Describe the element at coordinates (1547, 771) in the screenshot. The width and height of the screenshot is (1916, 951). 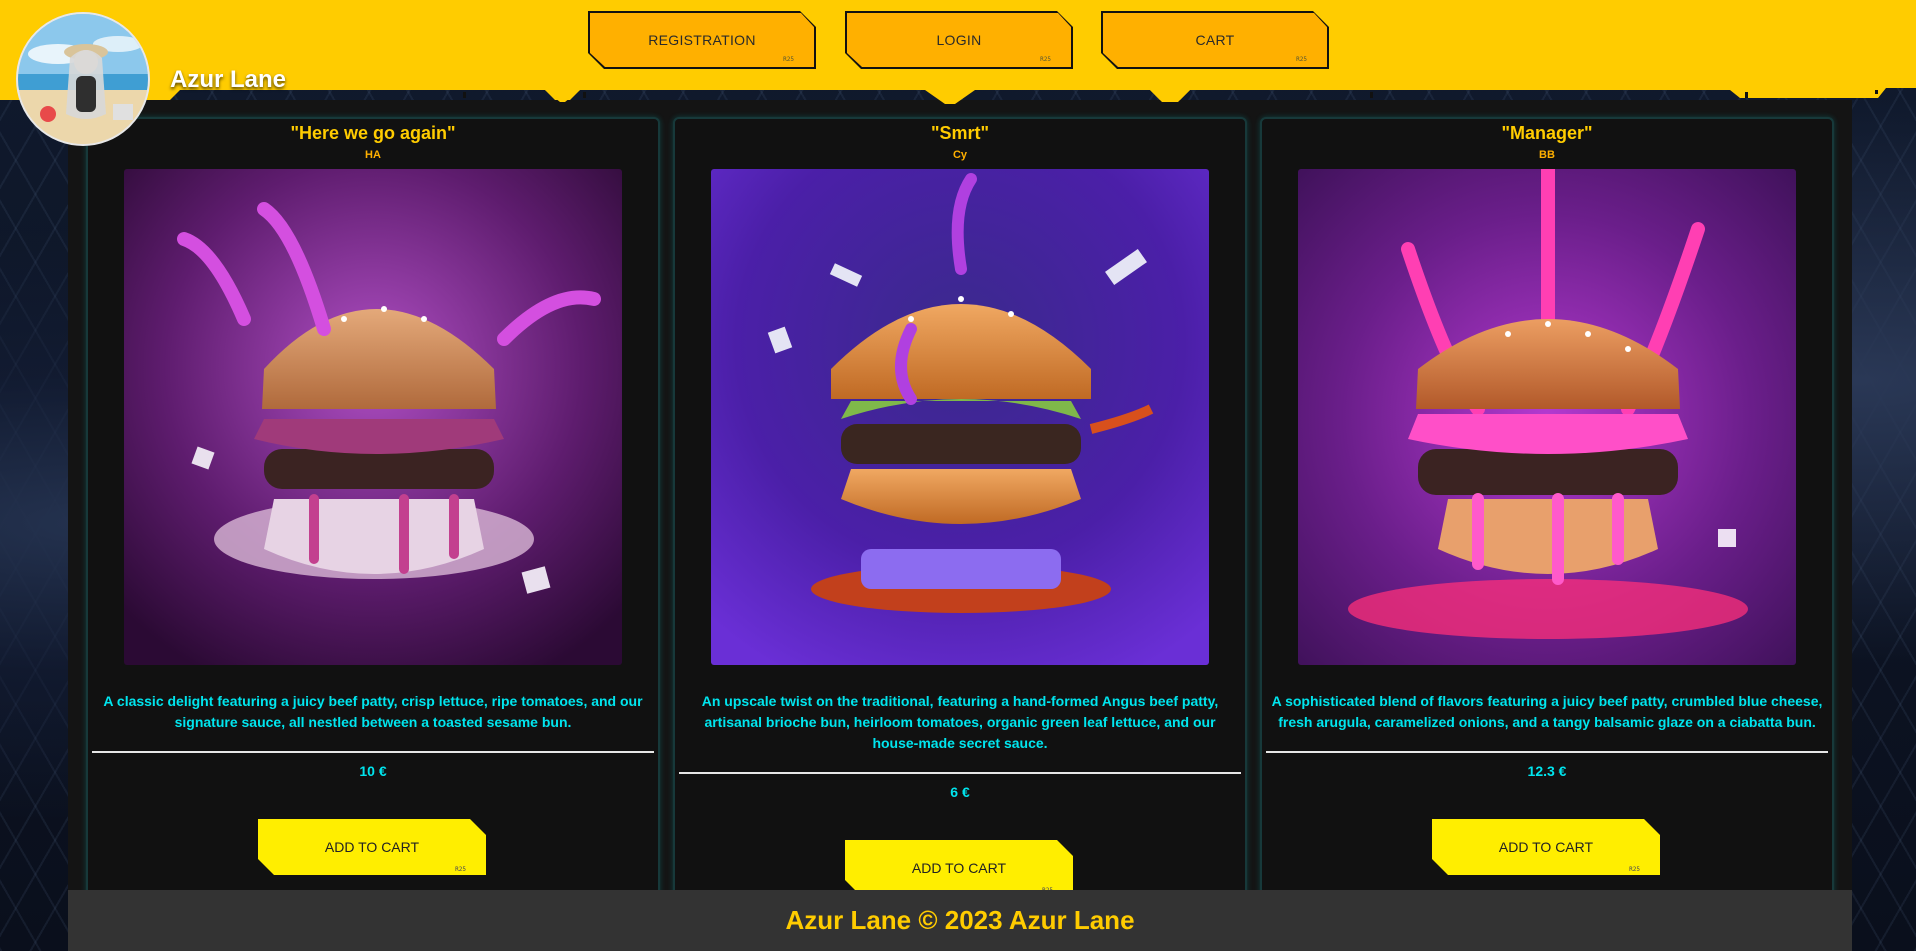
I see `product-price: 12.3 €` at that location.